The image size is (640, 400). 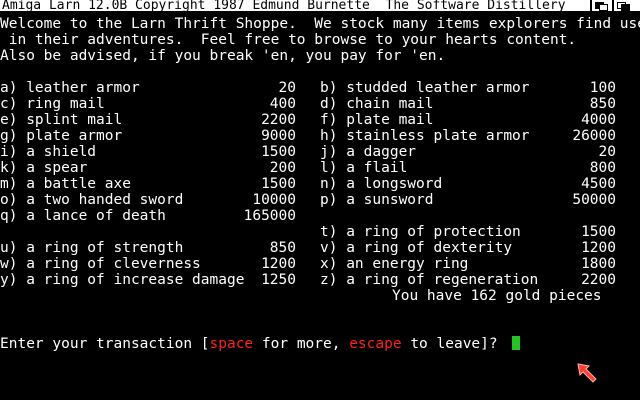 I want to click on item-price: 1500, so click(x=598, y=232).